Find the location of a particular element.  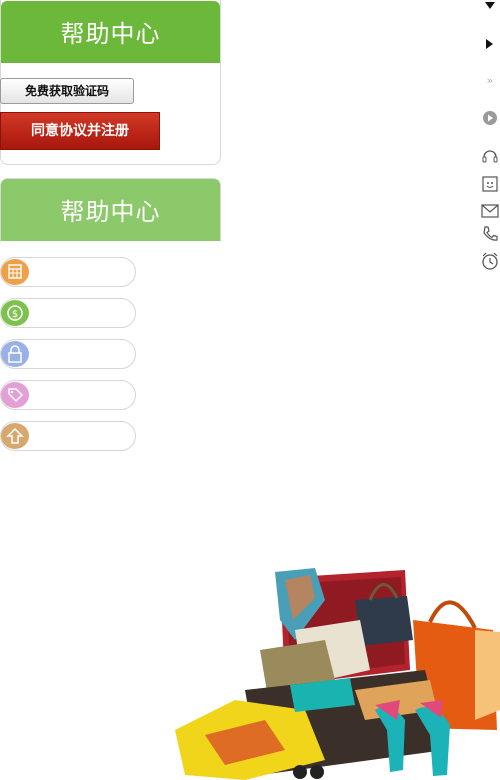

help-center-header: 帮助中心 is located at coordinates (110, 32).